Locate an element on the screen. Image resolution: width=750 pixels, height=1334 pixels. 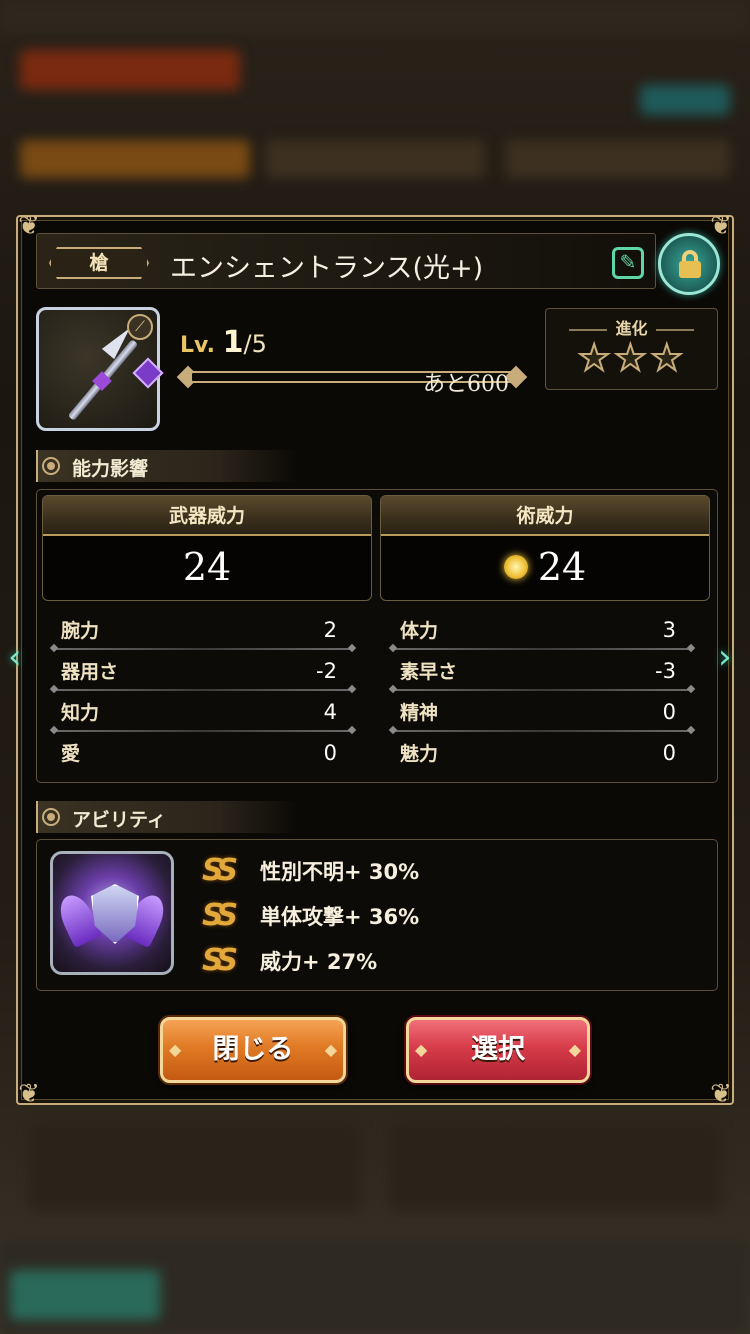
stat-row: 器用さ -2 is located at coordinates (203, 671).